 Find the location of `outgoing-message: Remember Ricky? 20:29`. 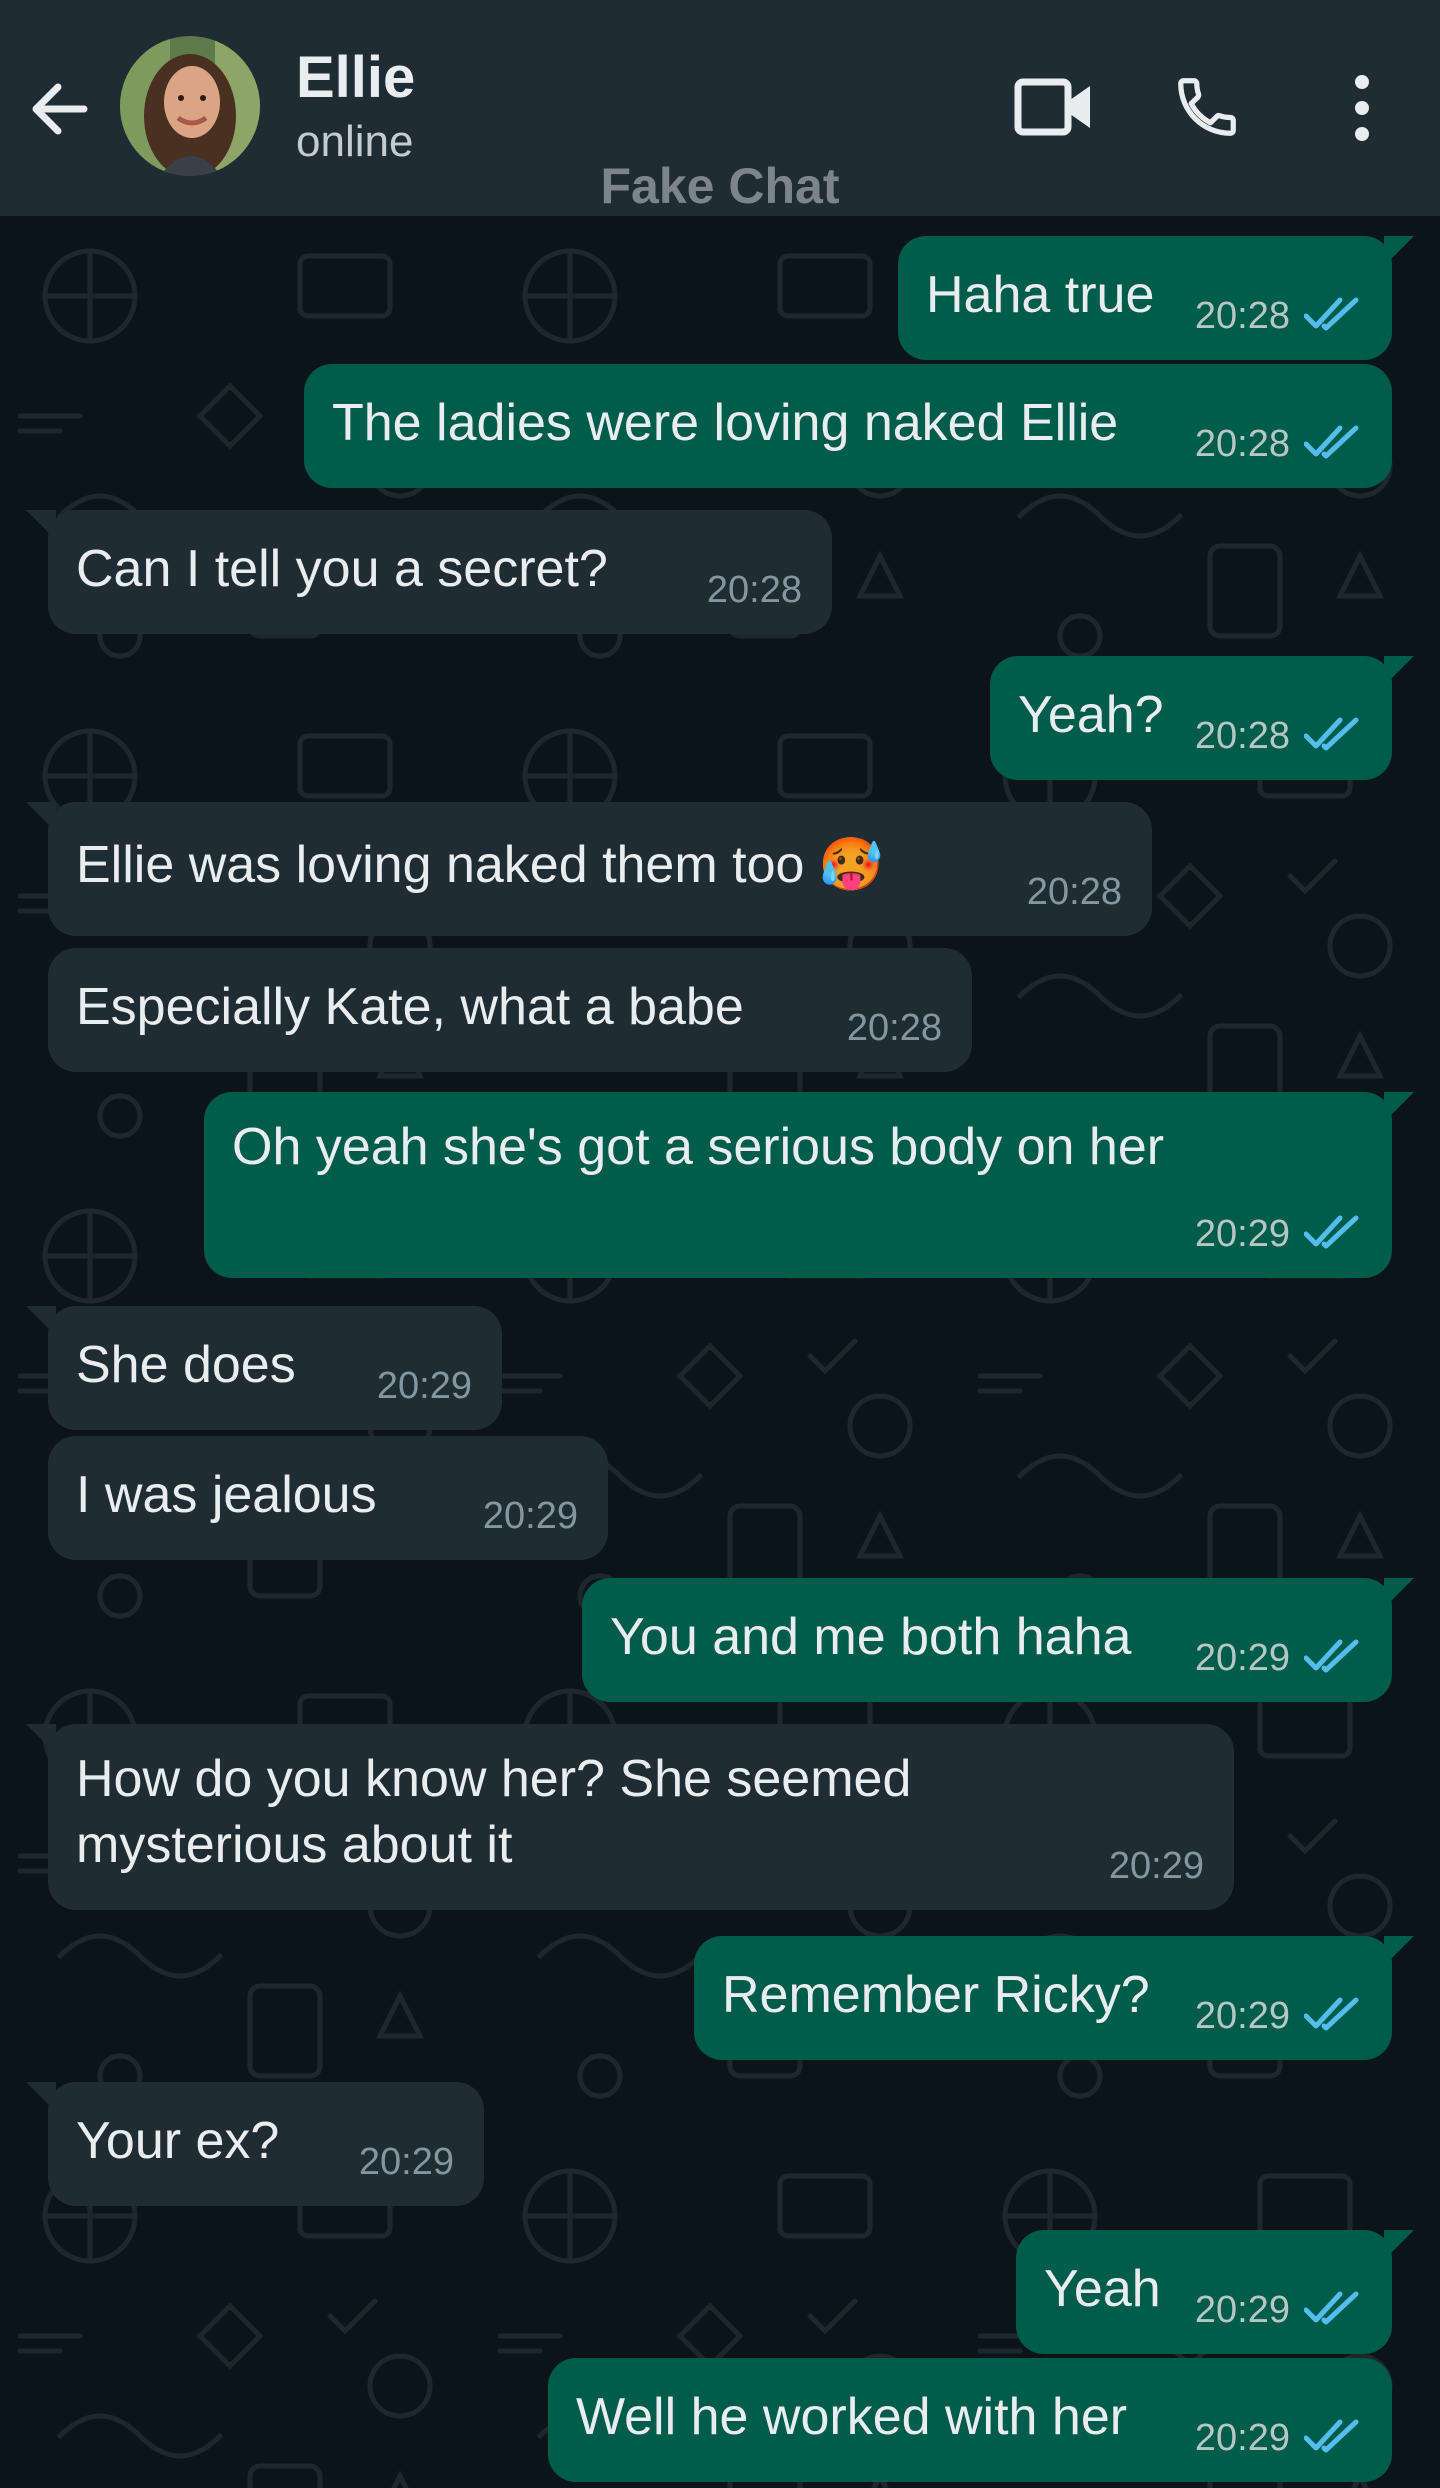

outgoing-message: Remember Ricky? 20:29 is located at coordinates (1054, 1998).